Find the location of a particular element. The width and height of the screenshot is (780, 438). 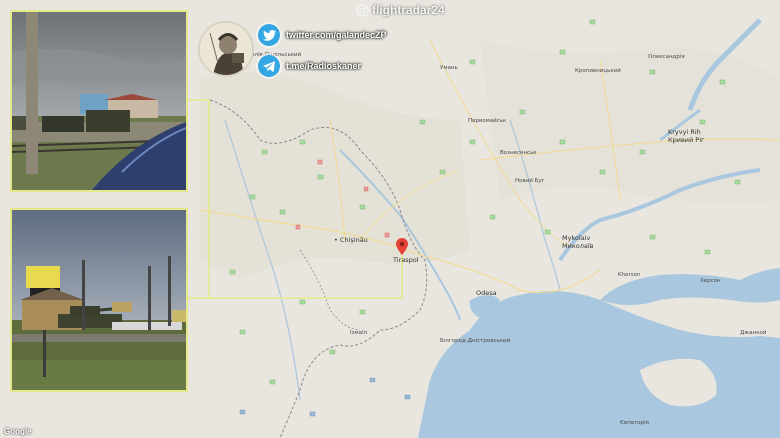

brand-name: flightradar24 is located at coordinates (408, 10).